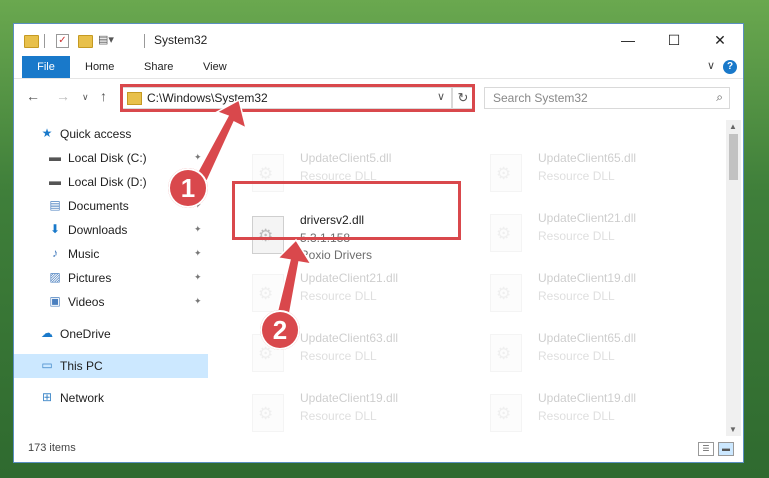 This screenshot has height=478, width=769. What do you see at coordinates (280, 330) in the screenshot?
I see `step-marker-2: 2` at bounding box center [280, 330].